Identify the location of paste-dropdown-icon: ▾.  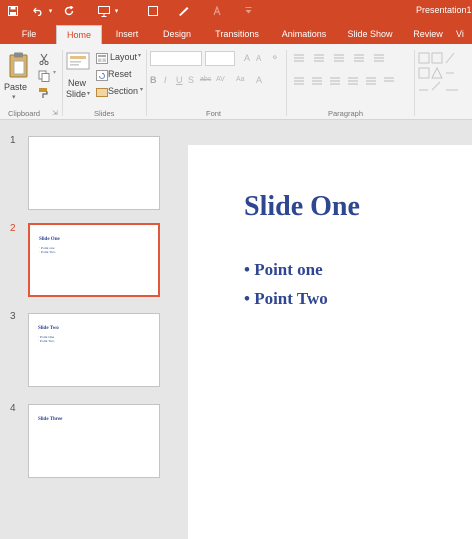
(14, 97).